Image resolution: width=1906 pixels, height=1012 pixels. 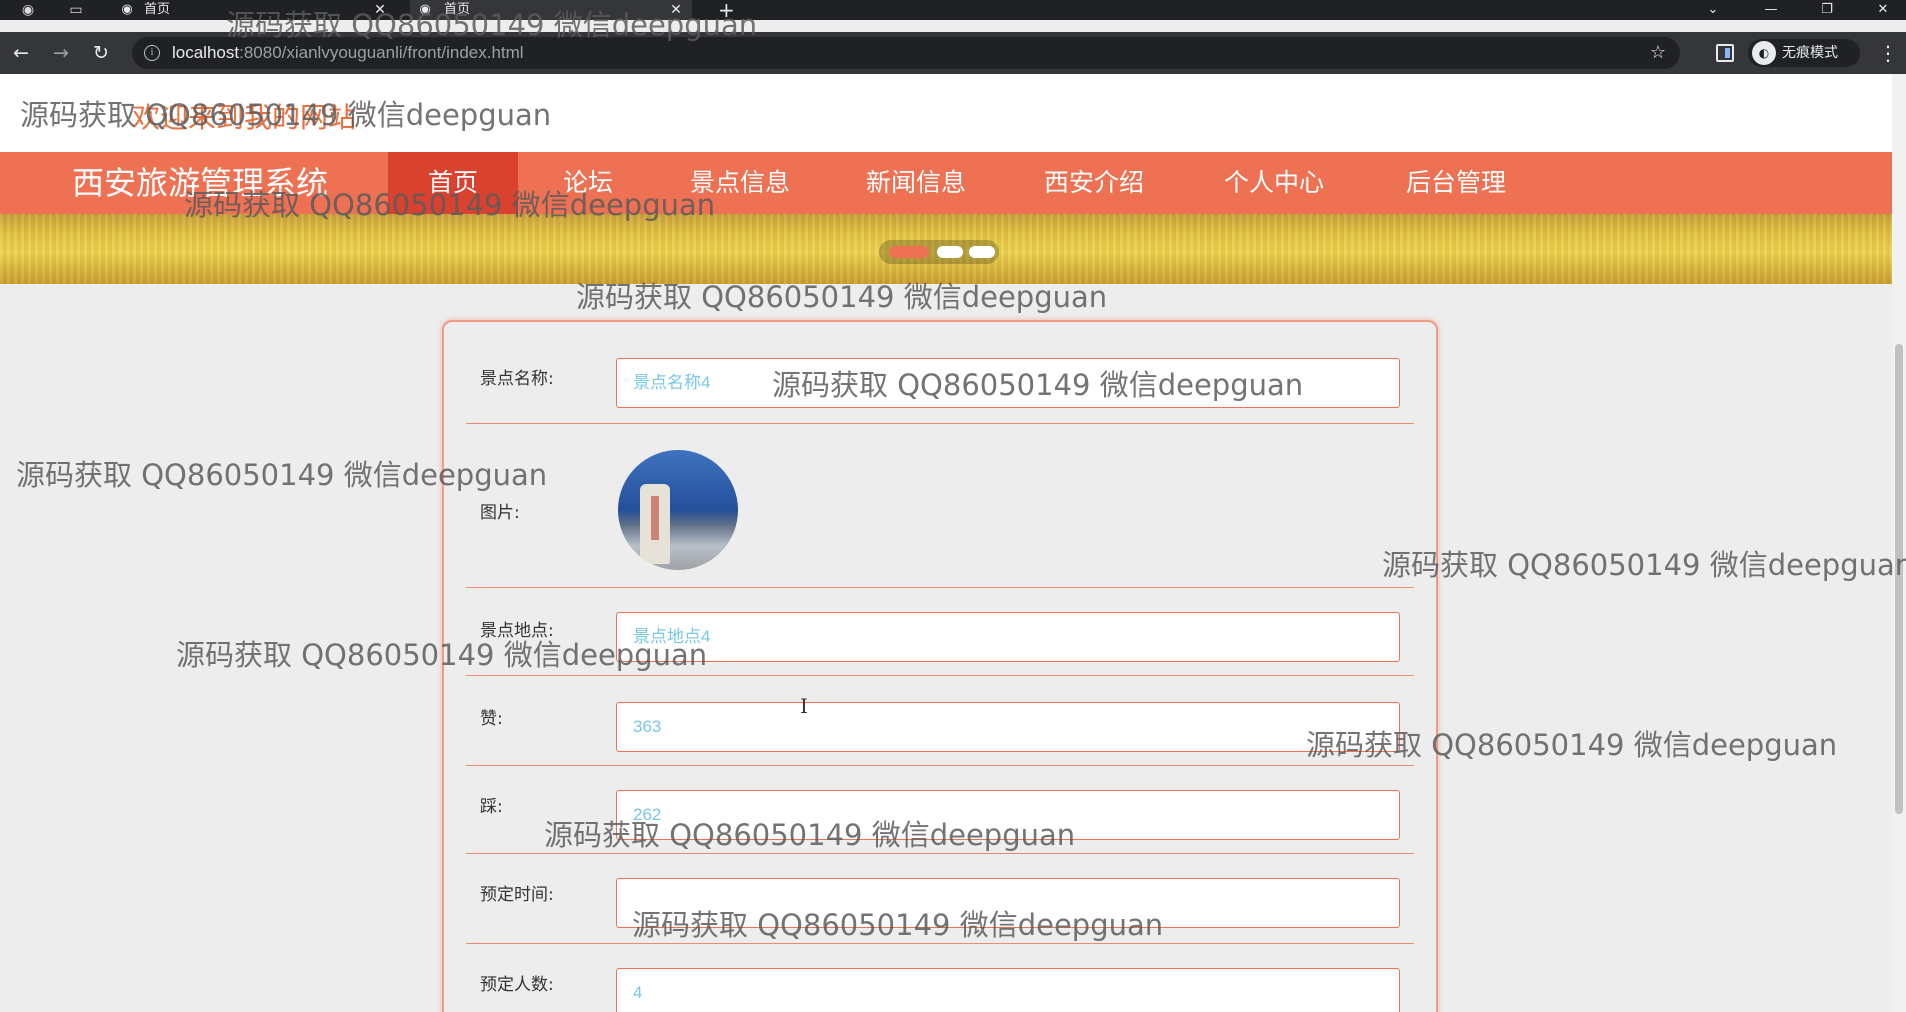 I want to click on incognito-icon: ◐, so click(x=1764, y=53).